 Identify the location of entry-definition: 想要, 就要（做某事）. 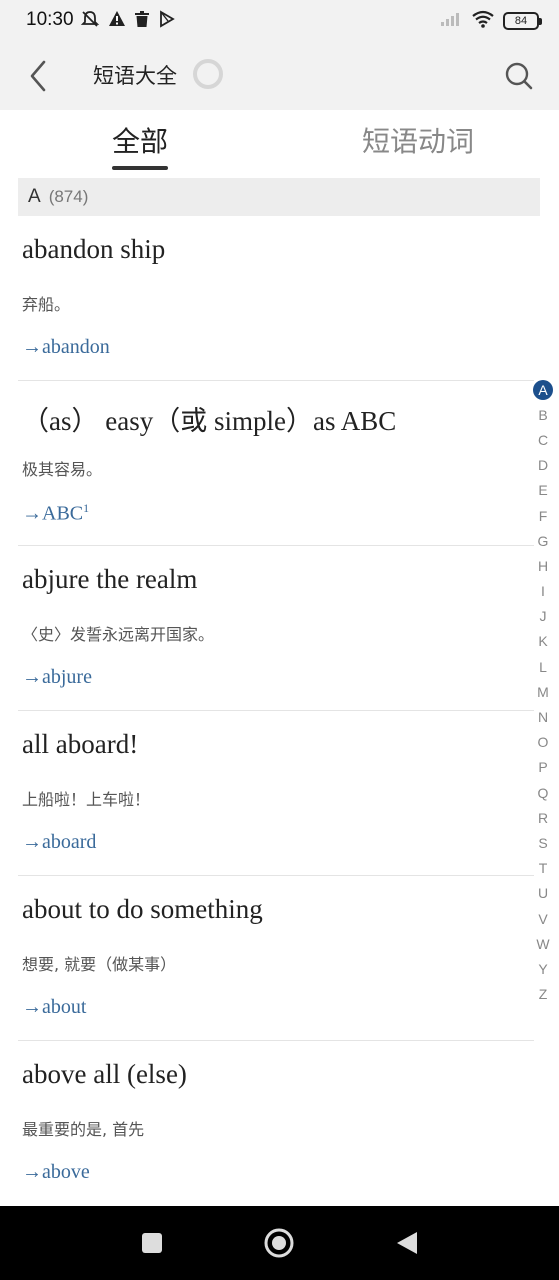
(99, 964).